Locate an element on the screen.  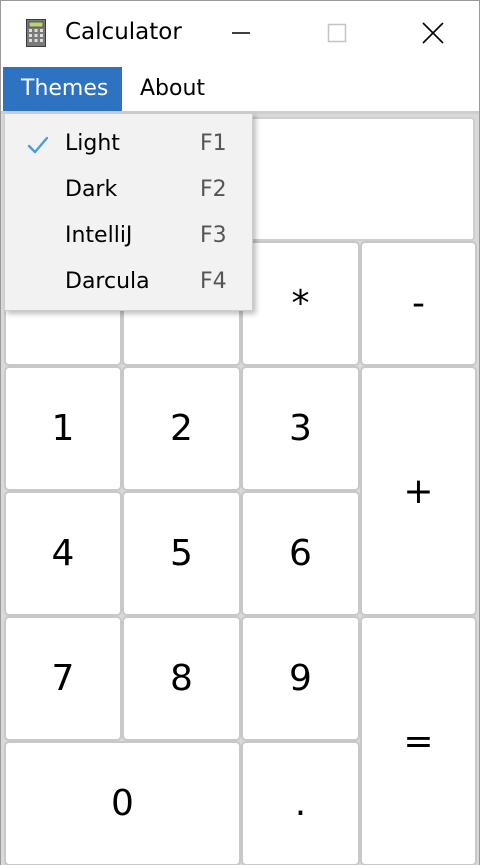
window-title: Calculator is located at coordinates (123, 32).